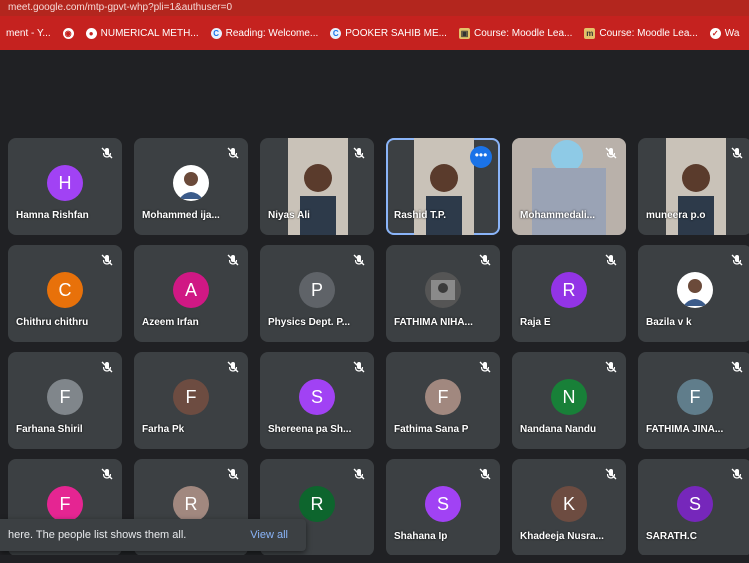 This screenshot has height=563, width=749. I want to click on view-all-button: View all, so click(278, 535).